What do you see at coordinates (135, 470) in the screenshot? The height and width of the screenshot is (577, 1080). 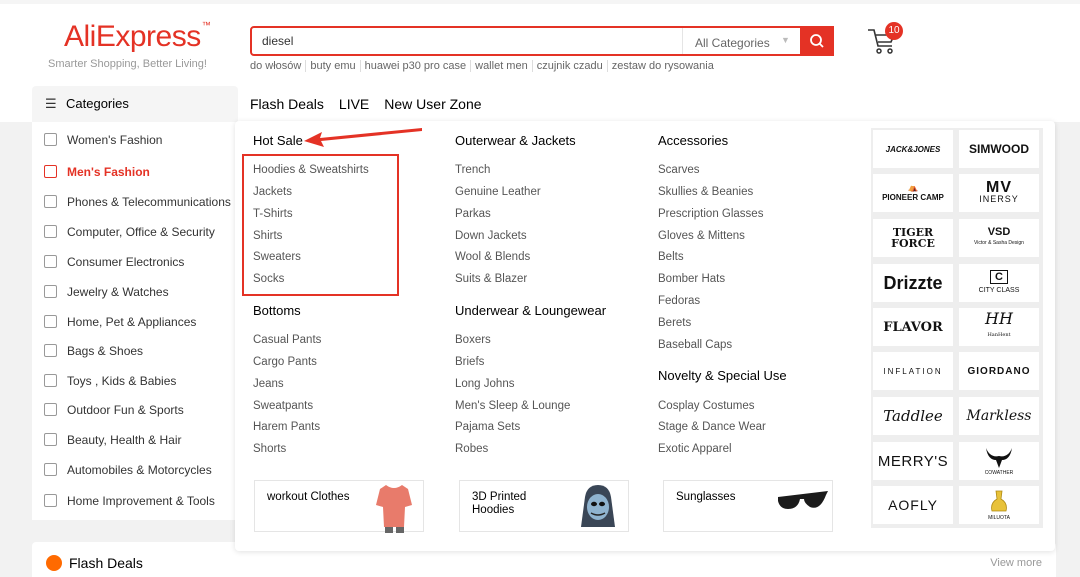 I see `sidebar-item-automobiles: Automobiles & Motorcycles` at bounding box center [135, 470].